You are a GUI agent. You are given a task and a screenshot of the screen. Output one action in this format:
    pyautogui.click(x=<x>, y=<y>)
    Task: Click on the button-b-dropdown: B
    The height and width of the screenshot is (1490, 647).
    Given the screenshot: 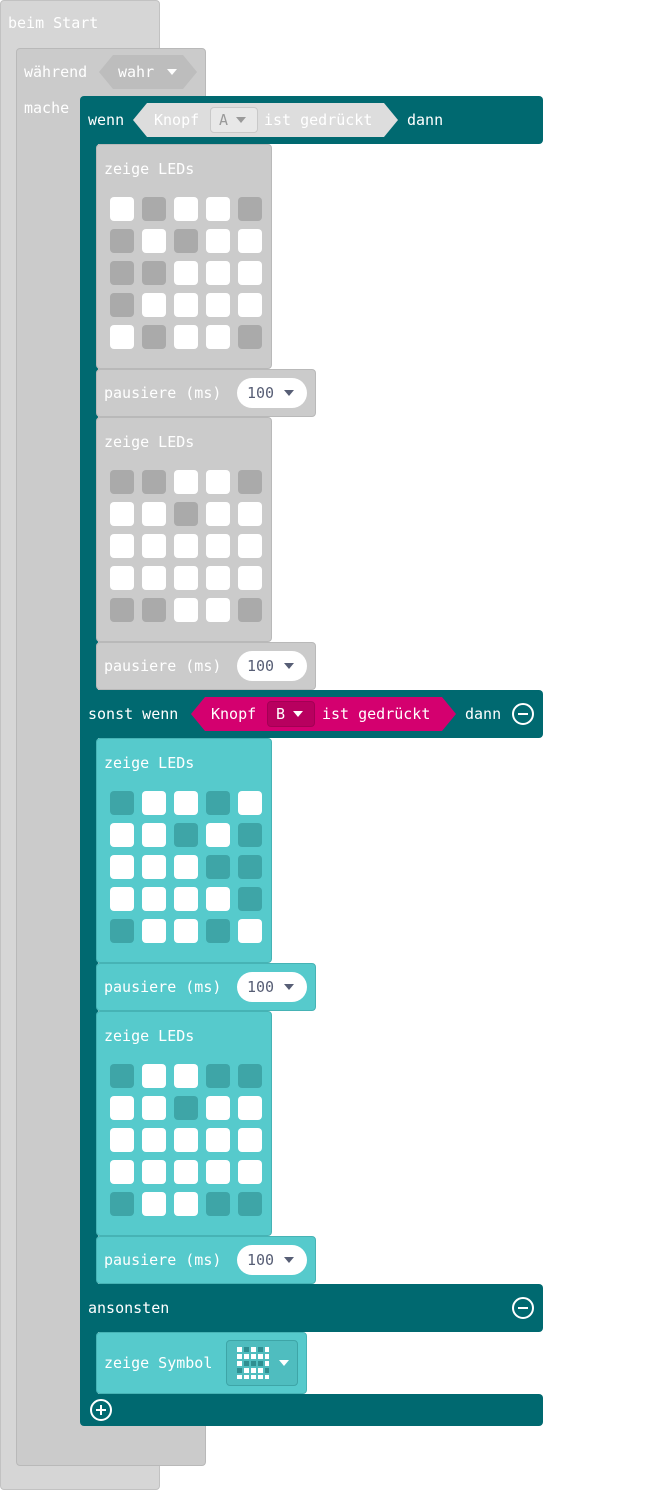 What is the action you would take?
    pyautogui.click(x=291, y=714)
    